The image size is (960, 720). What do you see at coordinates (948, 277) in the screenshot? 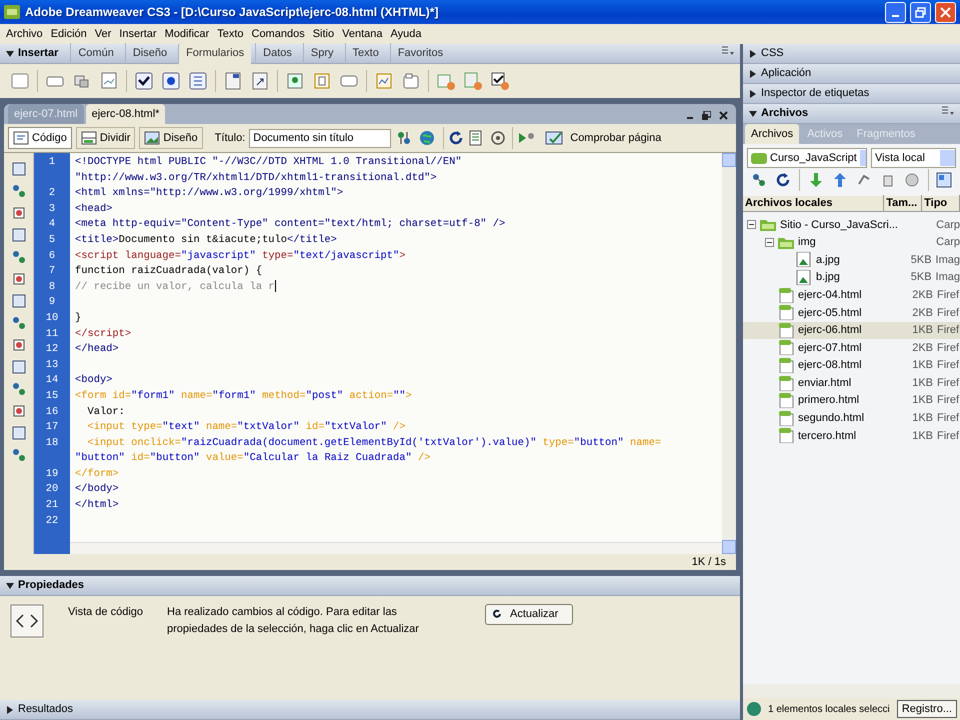
I see `file-type: Imag` at bounding box center [948, 277].